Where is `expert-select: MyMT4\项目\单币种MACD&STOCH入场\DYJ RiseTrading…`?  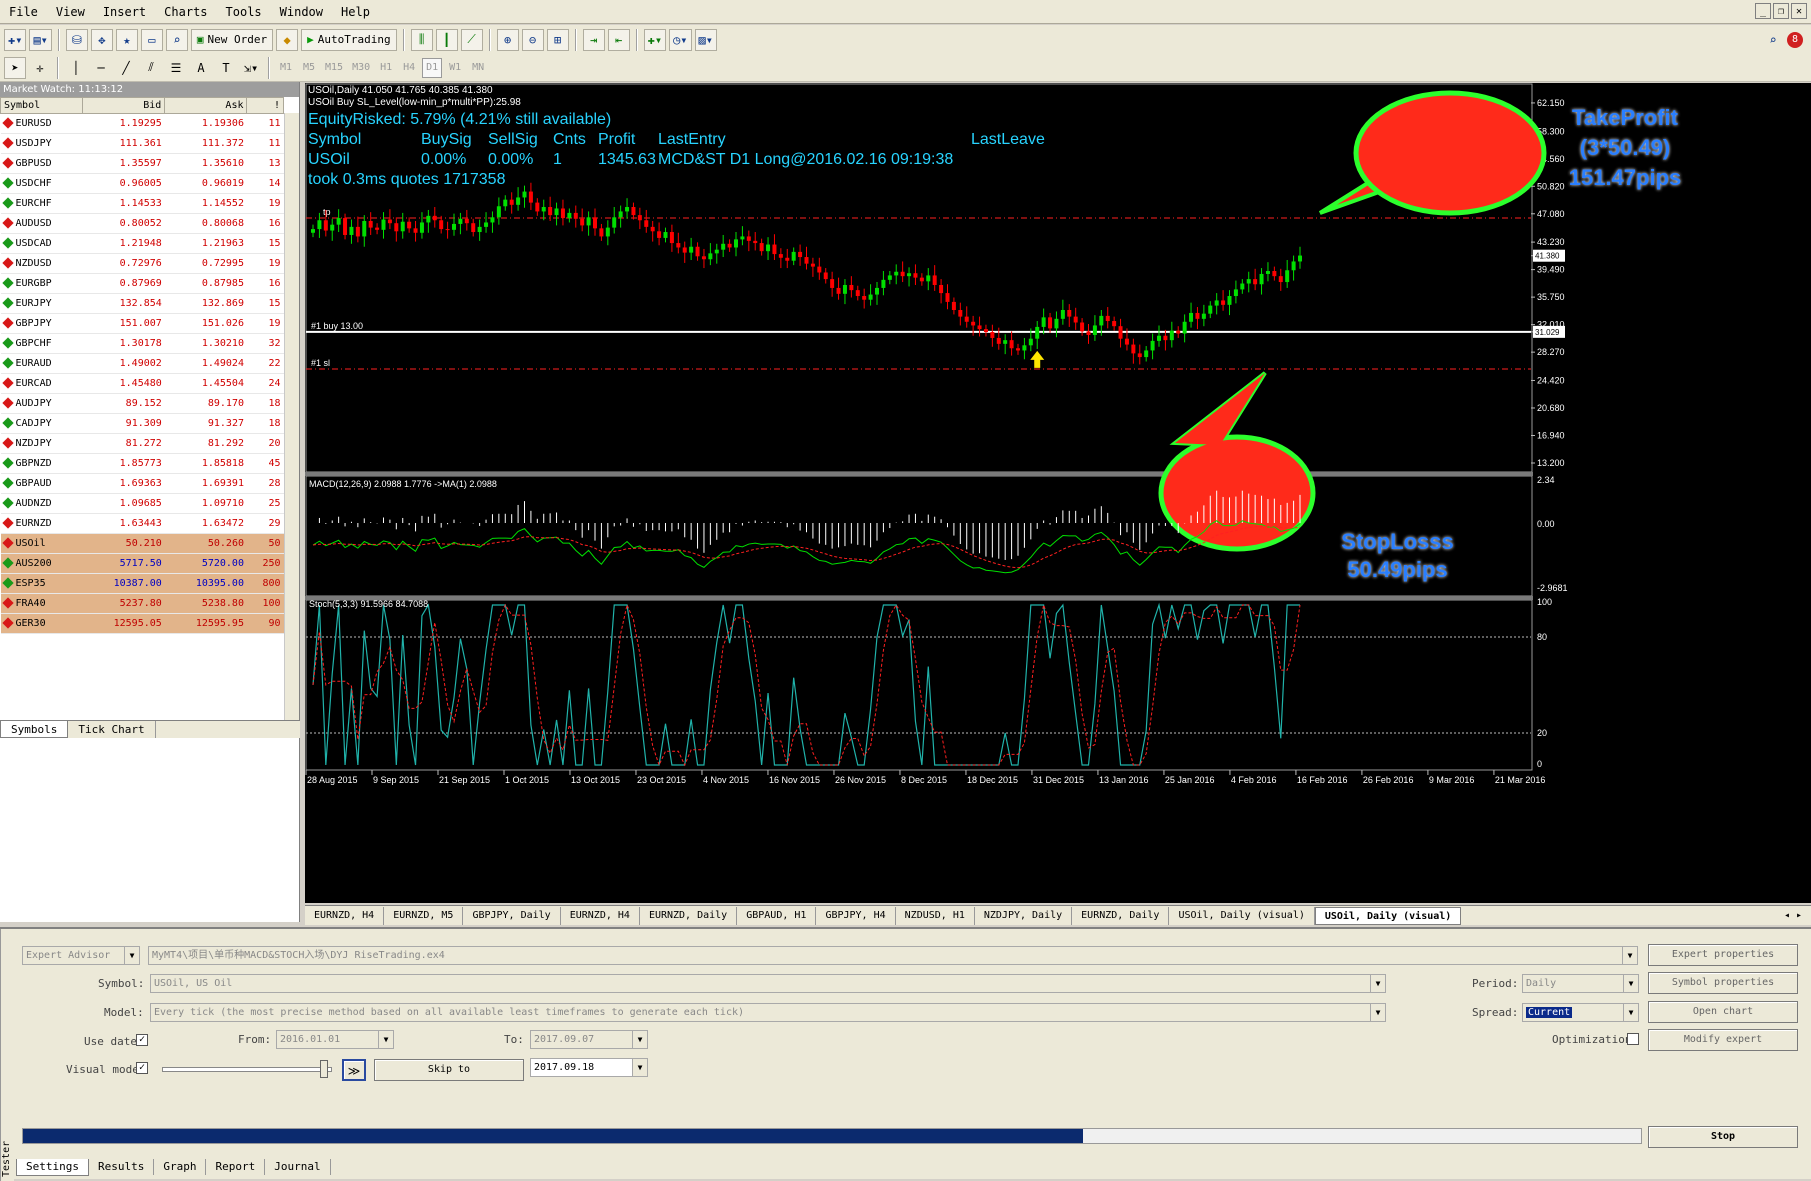 expert-select: MyMT4\项目\单币种MACD&STOCH入场\DYJ RiseTrading… is located at coordinates (893, 955).